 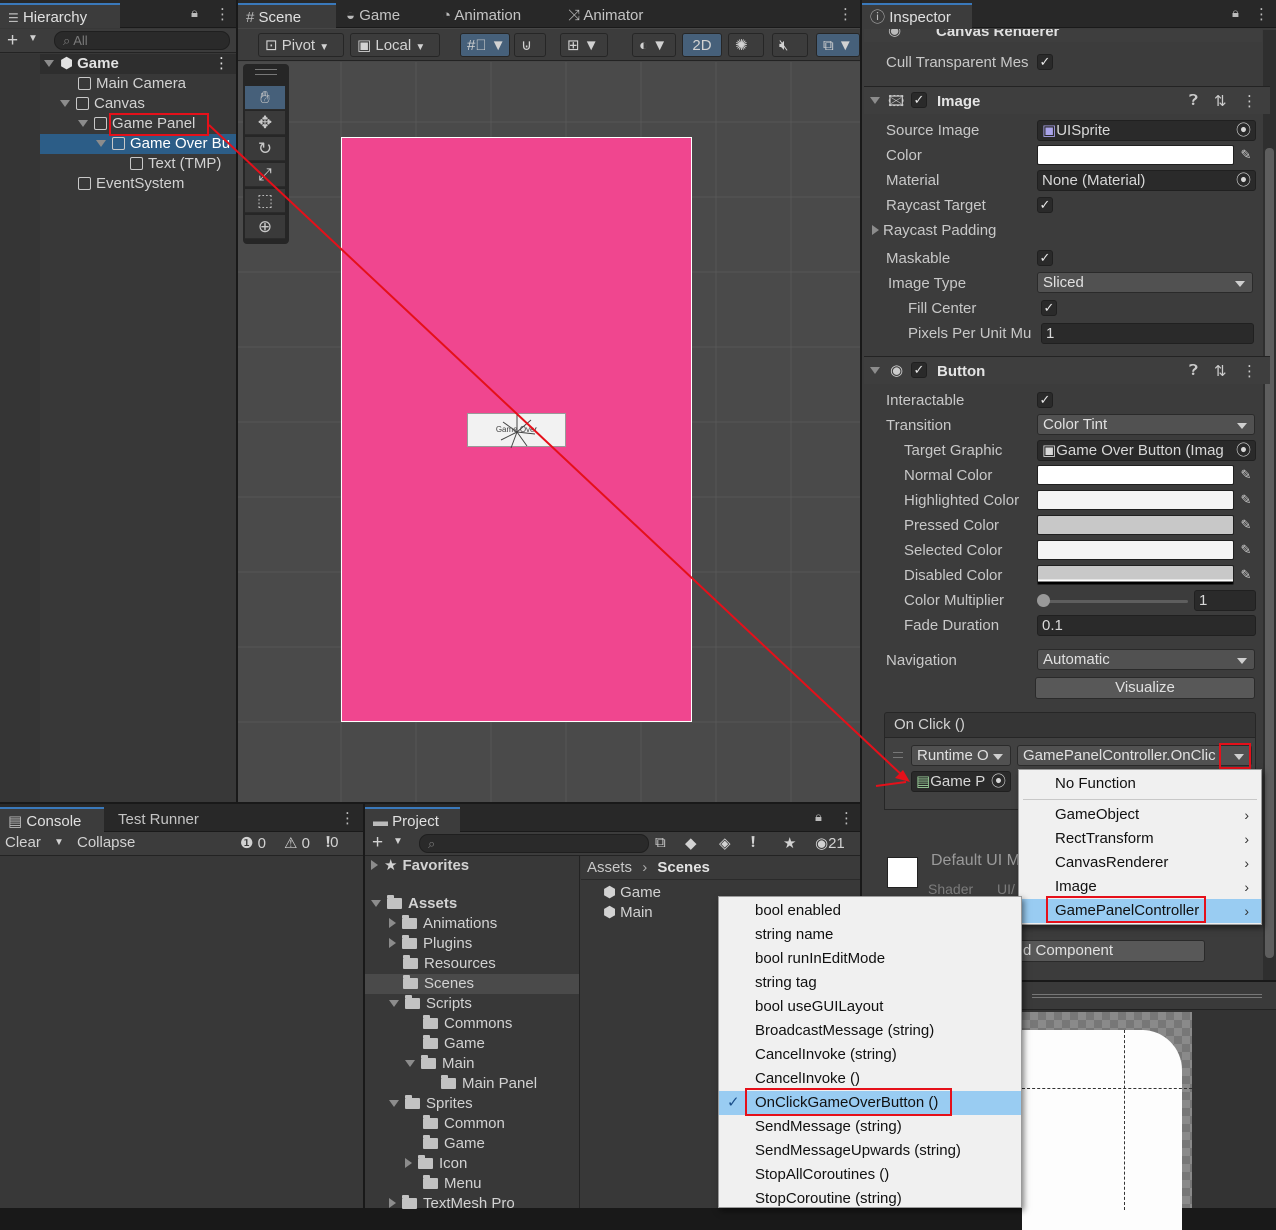 What do you see at coordinates (870, 1031) in the screenshot?
I see `method-item: BroadcastMessage (string)` at bounding box center [870, 1031].